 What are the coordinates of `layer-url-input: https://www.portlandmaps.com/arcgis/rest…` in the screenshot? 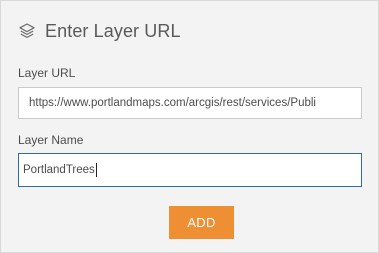 It's located at (190, 103).